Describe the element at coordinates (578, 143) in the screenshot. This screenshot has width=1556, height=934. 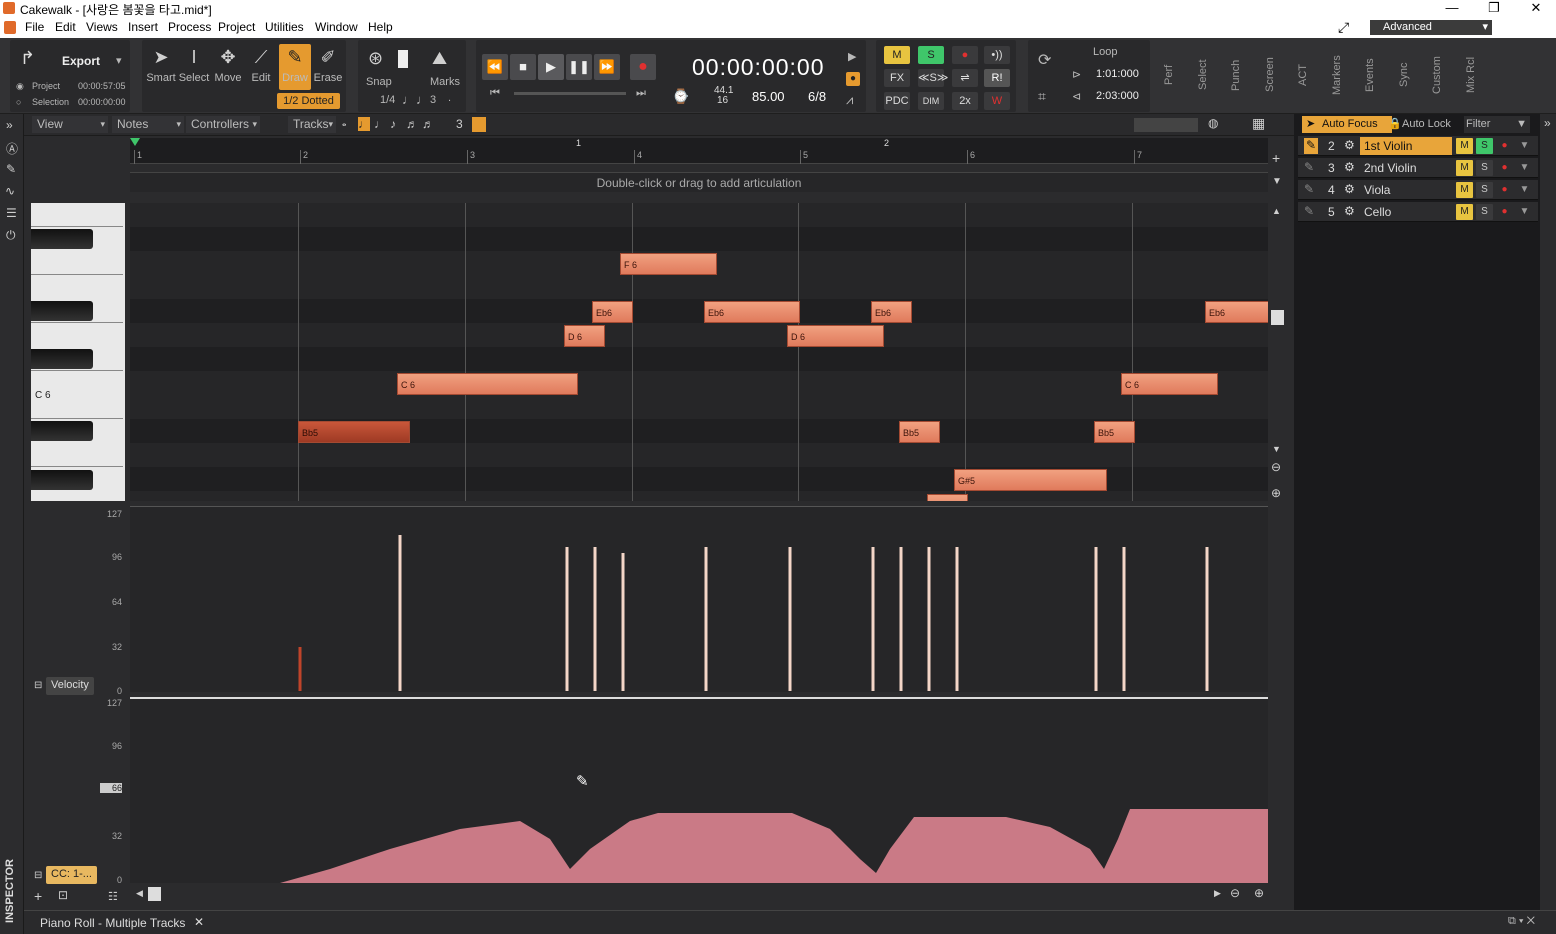
I see `section-marker: 1` at that location.